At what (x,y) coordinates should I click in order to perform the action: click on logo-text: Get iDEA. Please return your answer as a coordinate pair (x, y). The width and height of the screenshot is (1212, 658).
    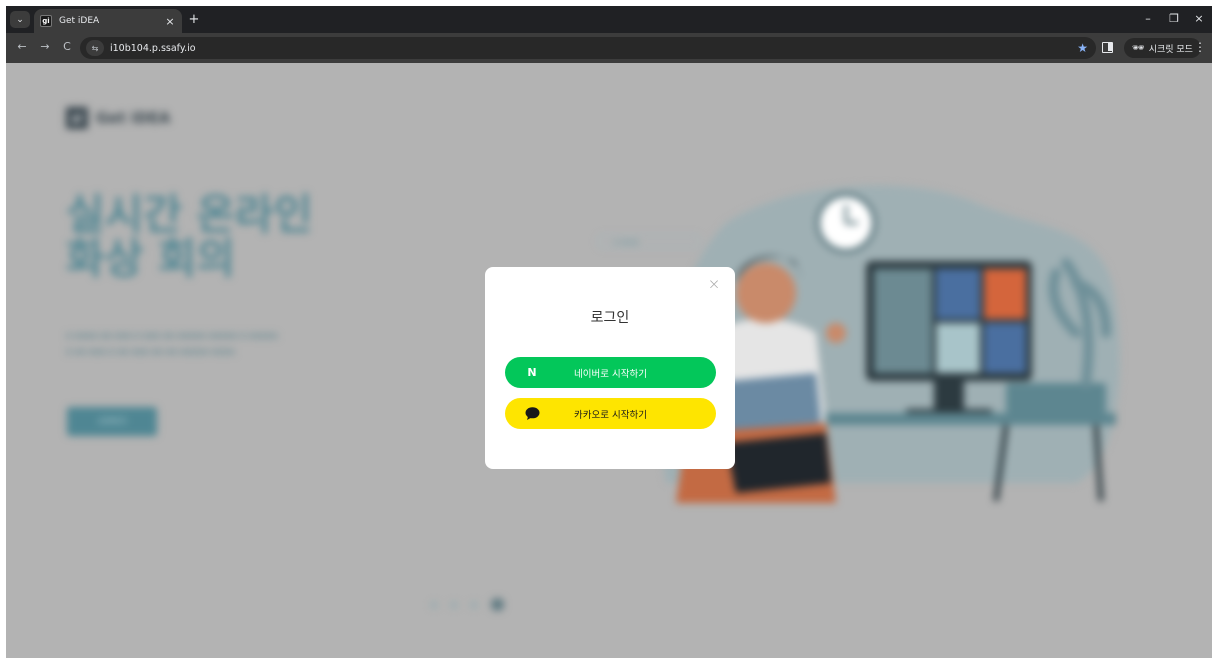
    Looking at the image, I should click on (133, 118).